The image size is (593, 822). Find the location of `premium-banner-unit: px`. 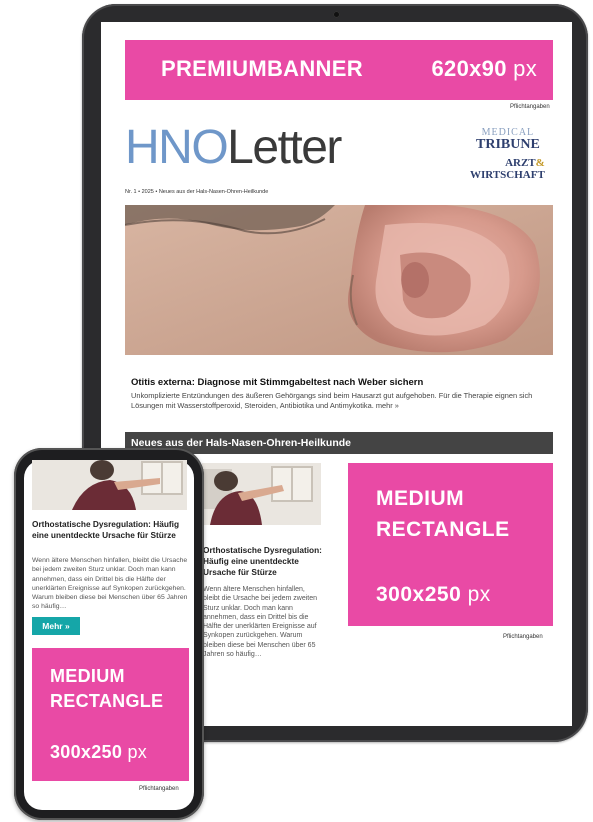

premium-banner-unit: px is located at coordinates (525, 68).